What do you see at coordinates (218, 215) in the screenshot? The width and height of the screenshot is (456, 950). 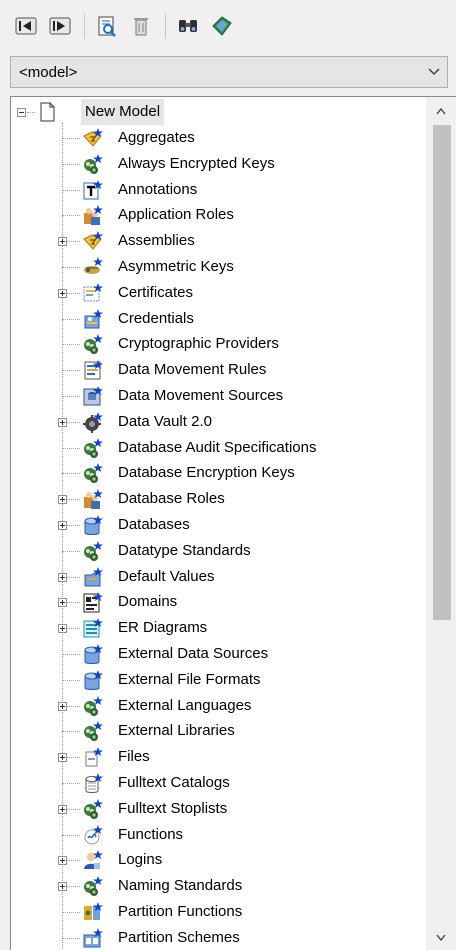 I see `tree-item-application-roles: Application Roles` at bounding box center [218, 215].